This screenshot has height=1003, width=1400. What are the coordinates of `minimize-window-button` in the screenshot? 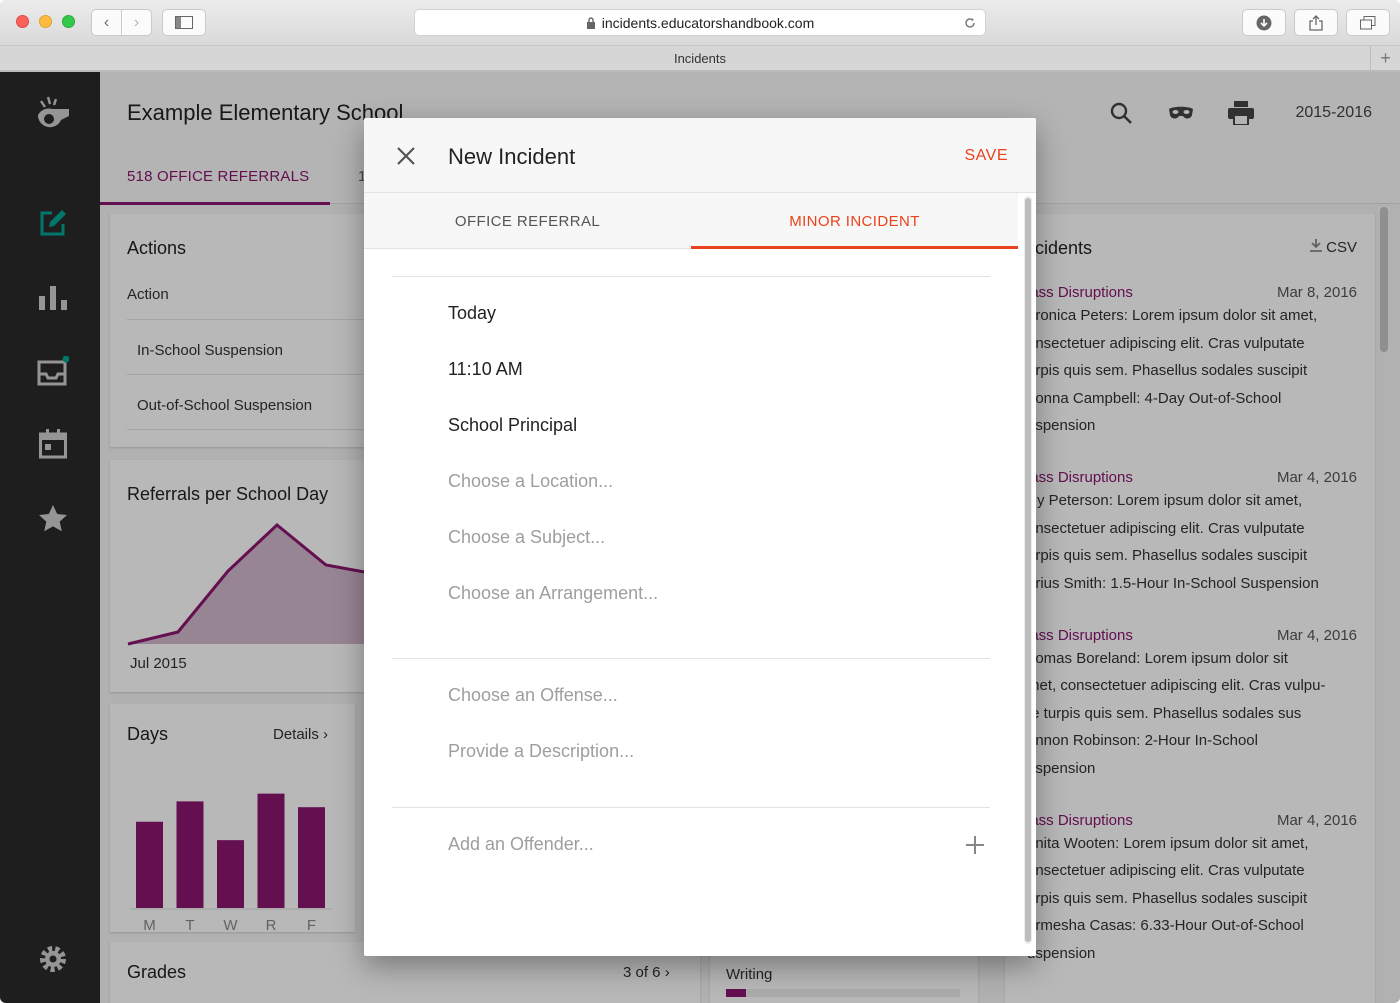 It's located at (45, 21).